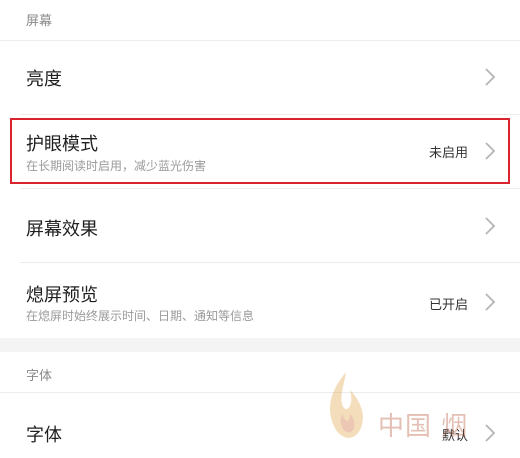 The height and width of the screenshot is (458, 520). Describe the element at coordinates (44, 79) in the screenshot. I see `row-title: 亮度` at that location.